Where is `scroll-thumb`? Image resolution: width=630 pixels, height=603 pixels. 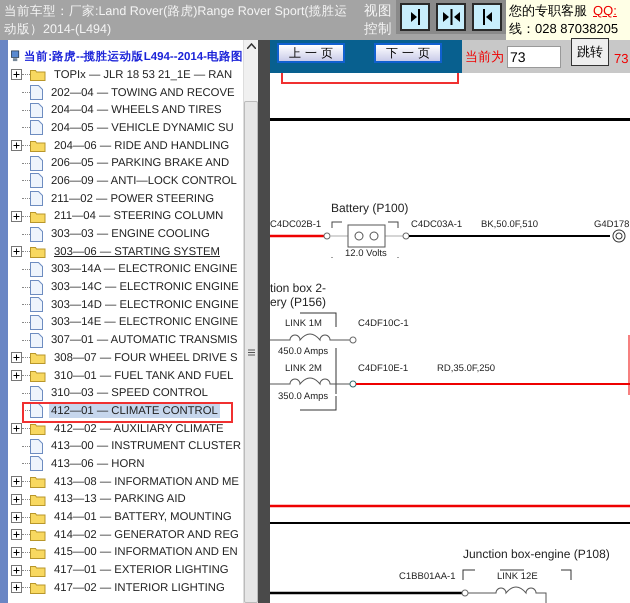 scroll-thumb is located at coordinates (251, 352).